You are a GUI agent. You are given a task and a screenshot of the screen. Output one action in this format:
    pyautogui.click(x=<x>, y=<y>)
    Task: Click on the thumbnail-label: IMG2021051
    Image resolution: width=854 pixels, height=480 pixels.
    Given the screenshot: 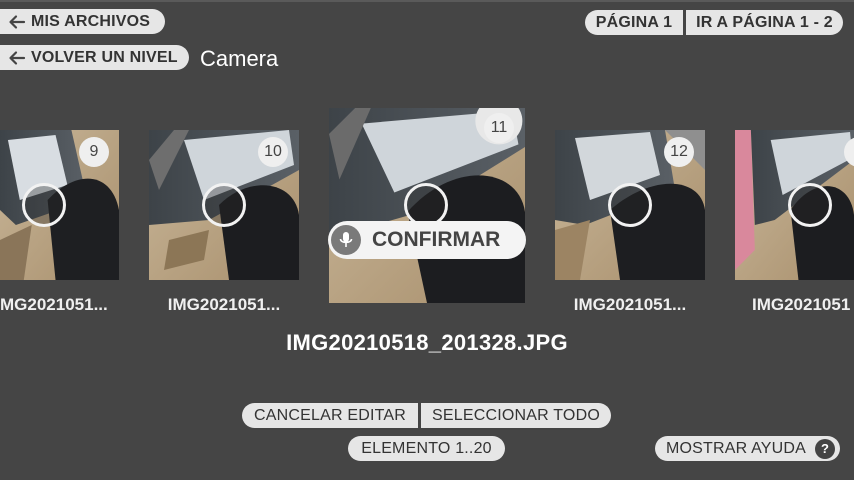 What is the action you would take?
    pyautogui.click(x=801, y=304)
    